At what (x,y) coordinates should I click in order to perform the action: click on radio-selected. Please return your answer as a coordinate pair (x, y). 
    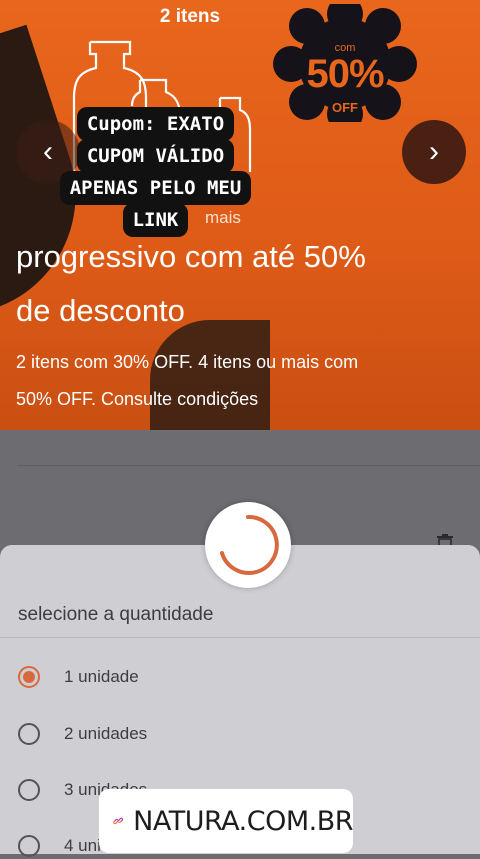
    Looking at the image, I should click on (29, 677).